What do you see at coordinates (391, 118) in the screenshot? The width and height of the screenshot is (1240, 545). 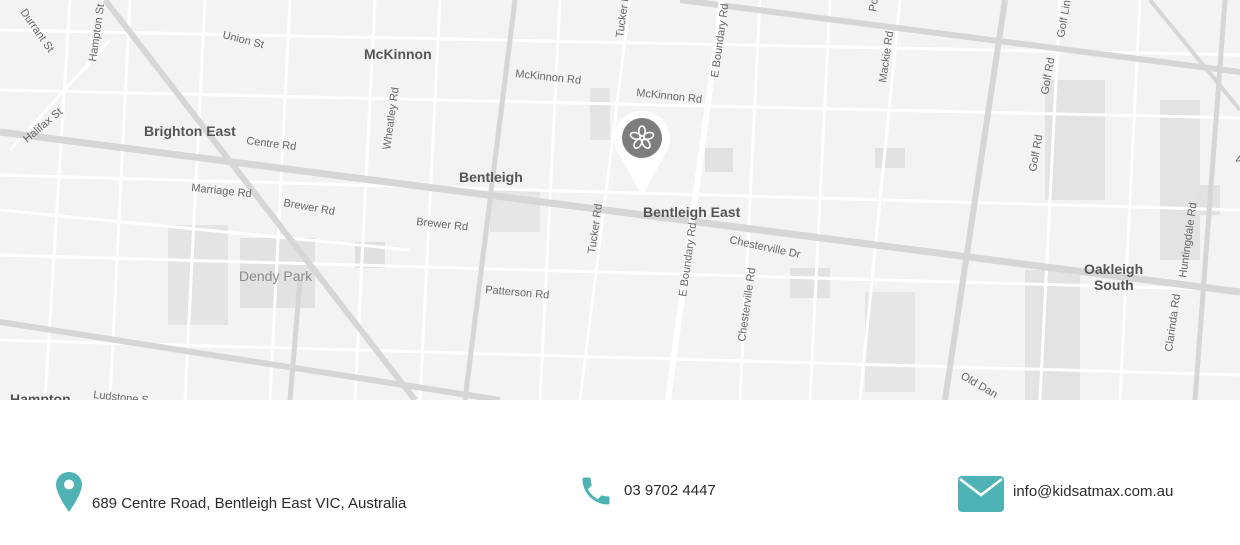 I see `street-label: Wheatley Rd` at bounding box center [391, 118].